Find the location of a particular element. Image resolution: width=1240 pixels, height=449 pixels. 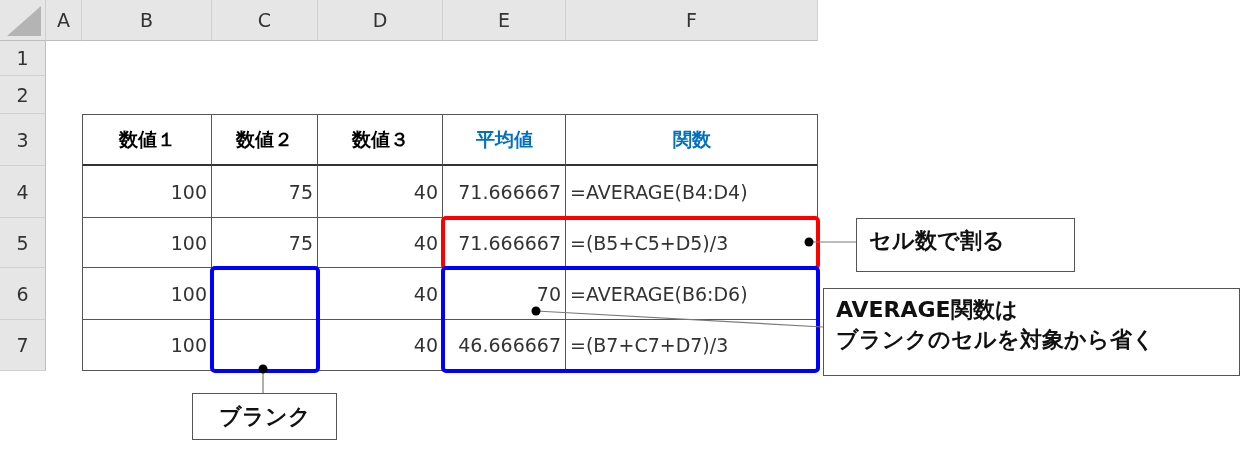

table-cell: 46.666667 is located at coordinates (504, 345).